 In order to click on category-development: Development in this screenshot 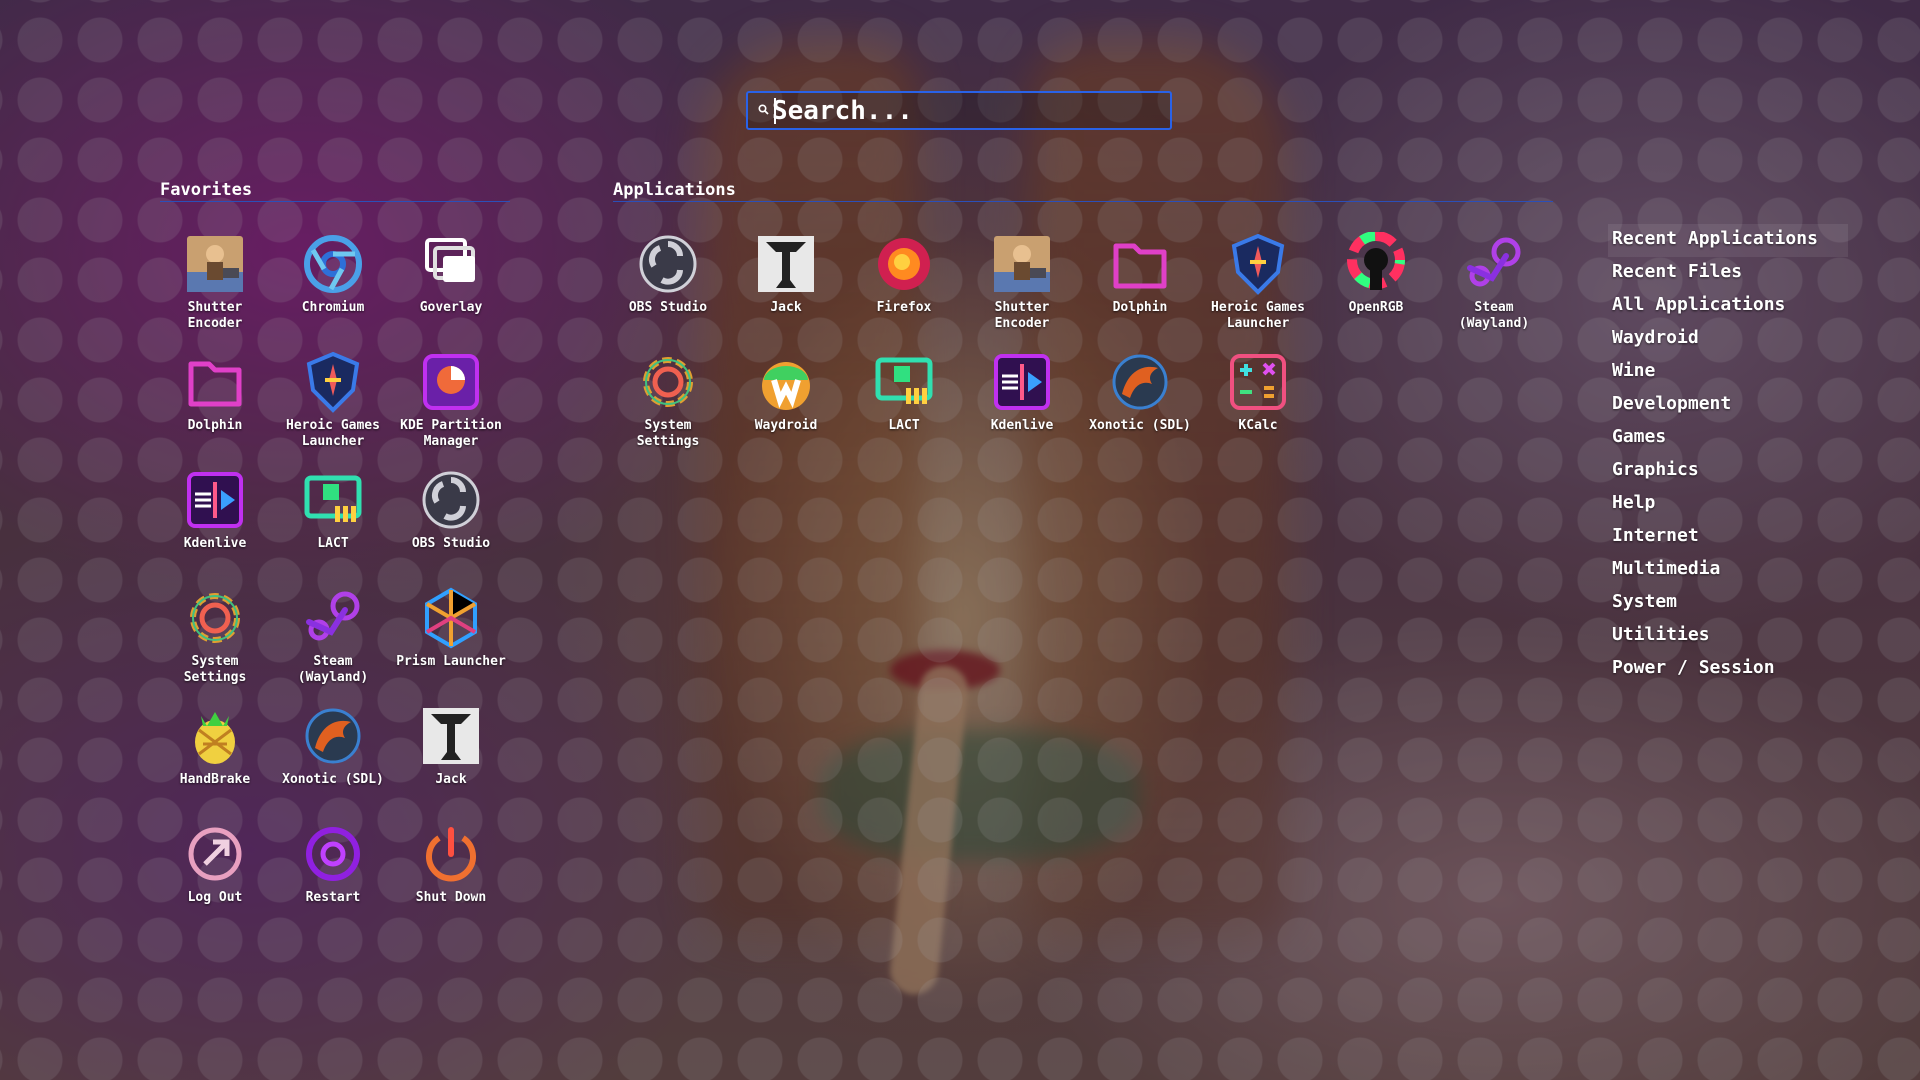, I will do `click(1728, 405)`.